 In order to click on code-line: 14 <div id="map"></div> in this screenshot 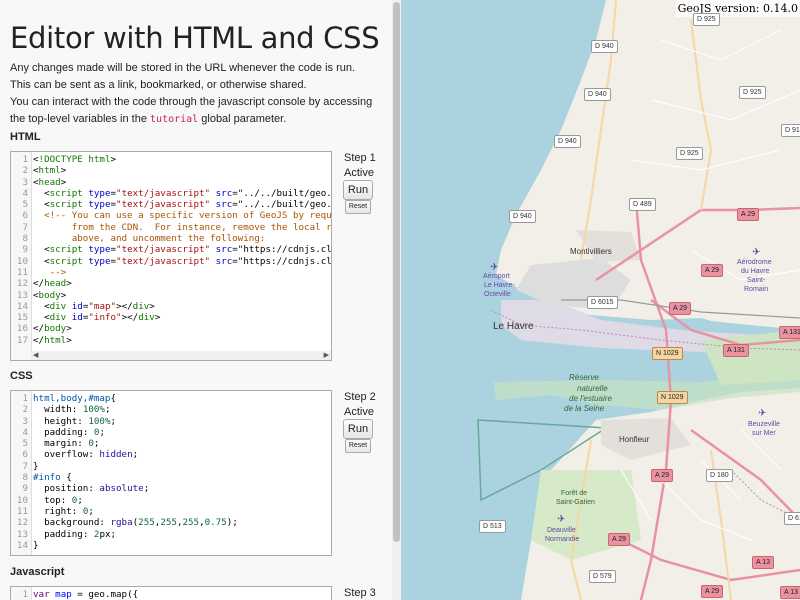, I will do `click(171, 306)`.